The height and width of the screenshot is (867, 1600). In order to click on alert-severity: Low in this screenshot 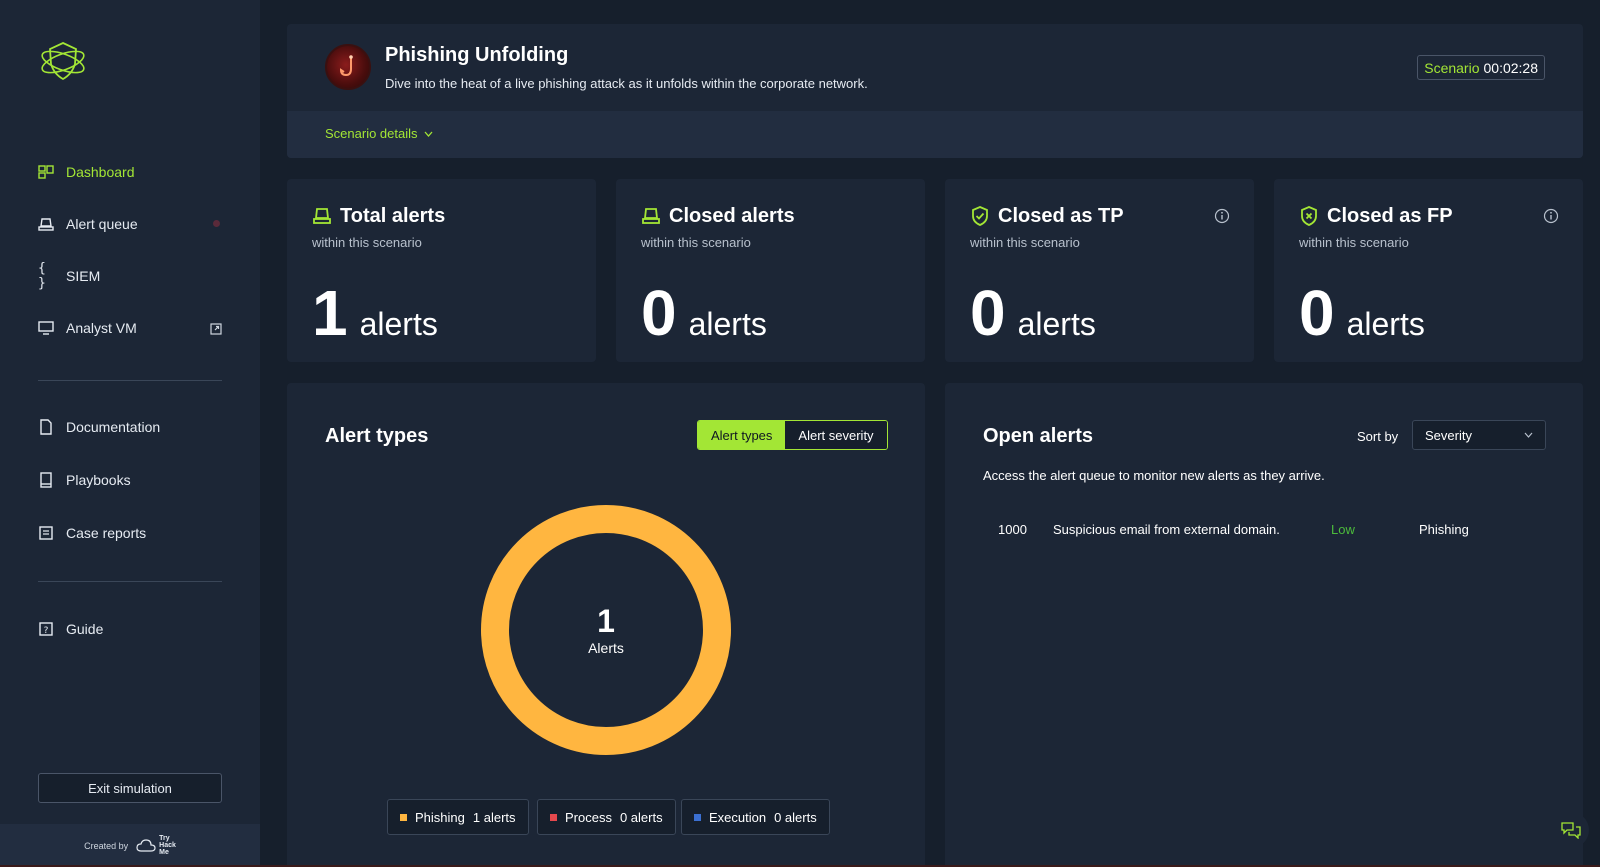, I will do `click(1343, 529)`.